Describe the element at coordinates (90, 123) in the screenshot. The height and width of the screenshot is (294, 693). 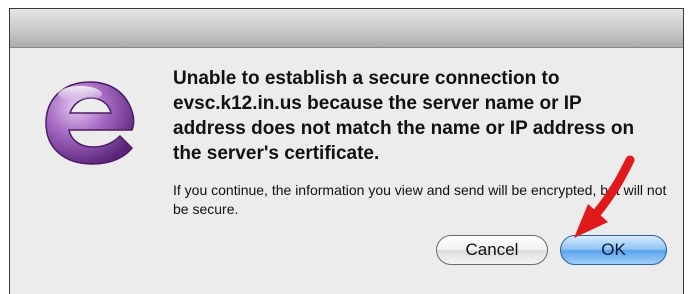
I see `entourage-e-icon` at that location.